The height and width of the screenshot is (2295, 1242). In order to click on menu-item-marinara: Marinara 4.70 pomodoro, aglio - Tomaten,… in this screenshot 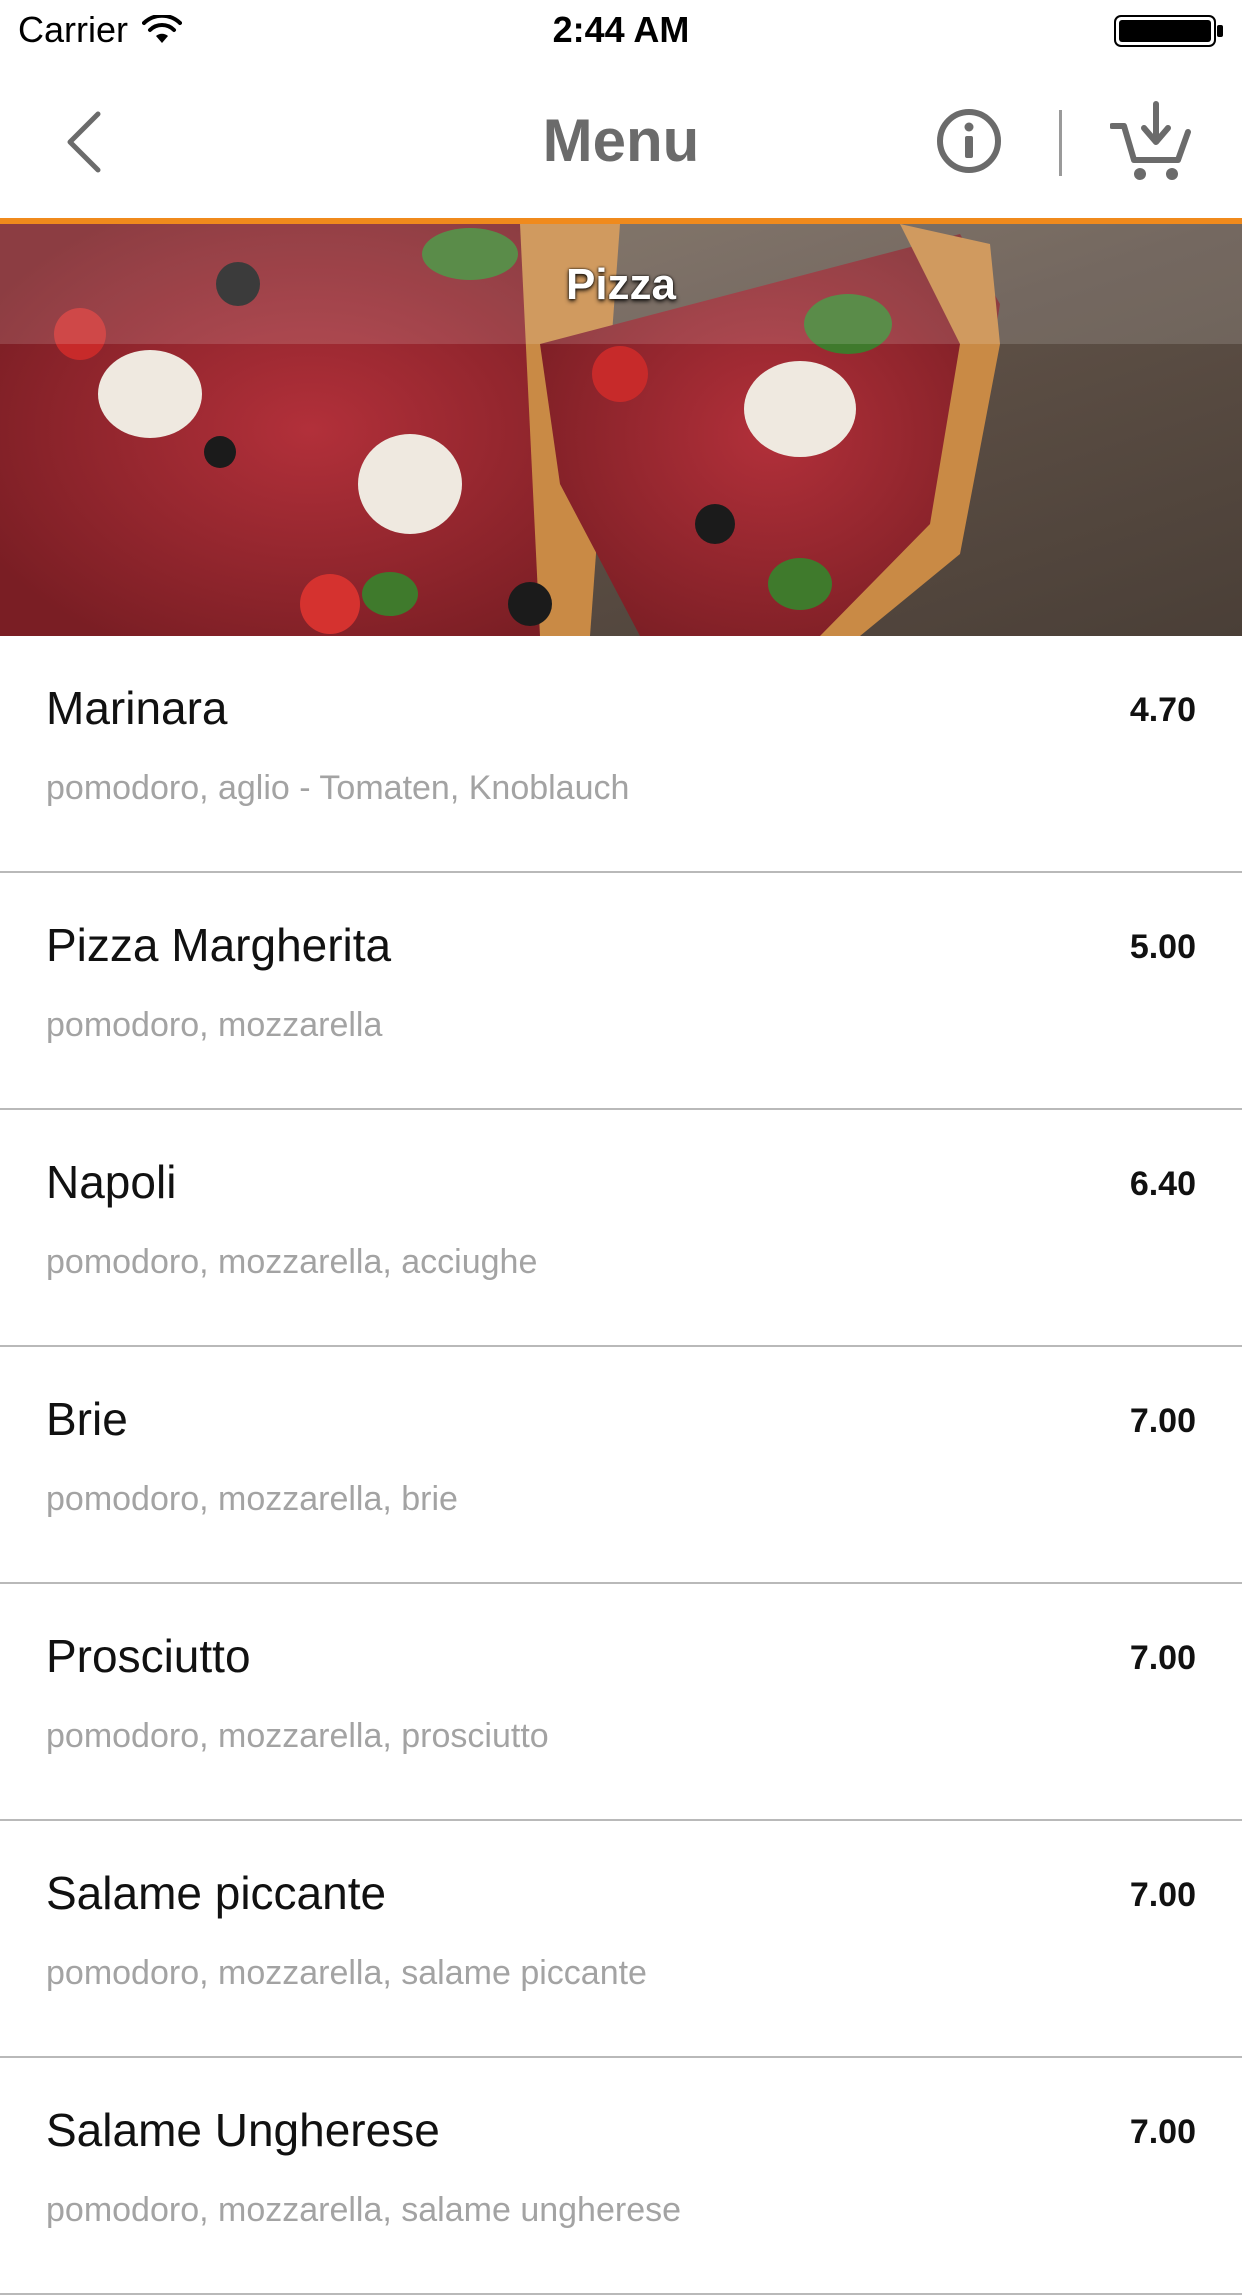, I will do `click(621, 754)`.